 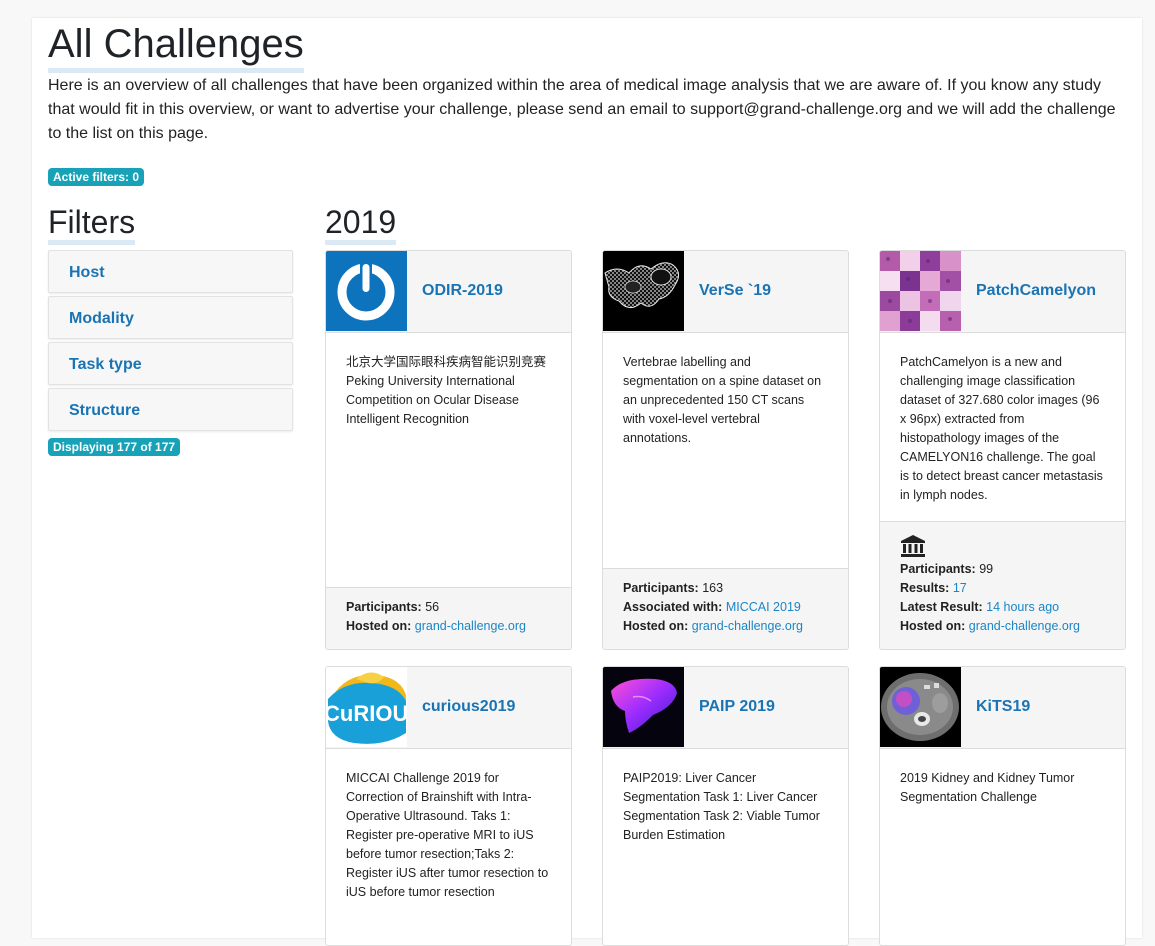 What do you see at coordinates (361, 224) in the screenshot?
I see `year-heading: 2019` at bounding box center [361, 224].